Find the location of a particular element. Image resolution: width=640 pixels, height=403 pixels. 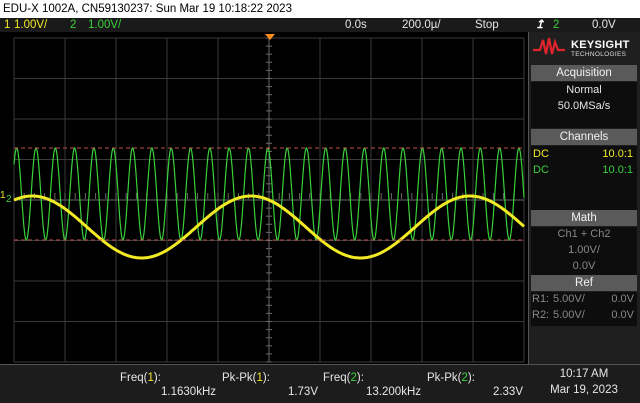

timebase: 200.0µ/ is located at coordinates (421, 25).